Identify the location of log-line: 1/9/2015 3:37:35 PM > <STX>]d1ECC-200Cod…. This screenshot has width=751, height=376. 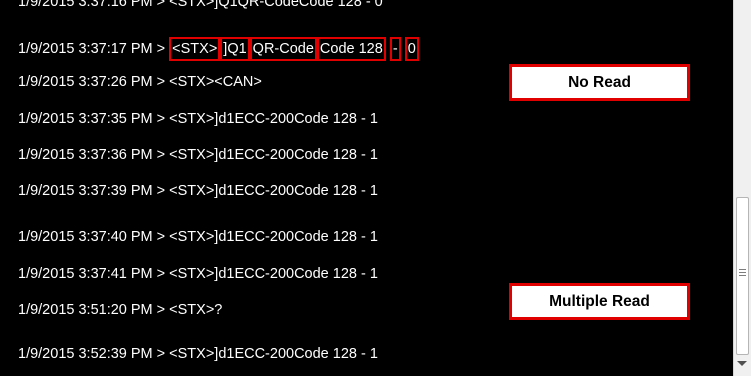
(198, 119).